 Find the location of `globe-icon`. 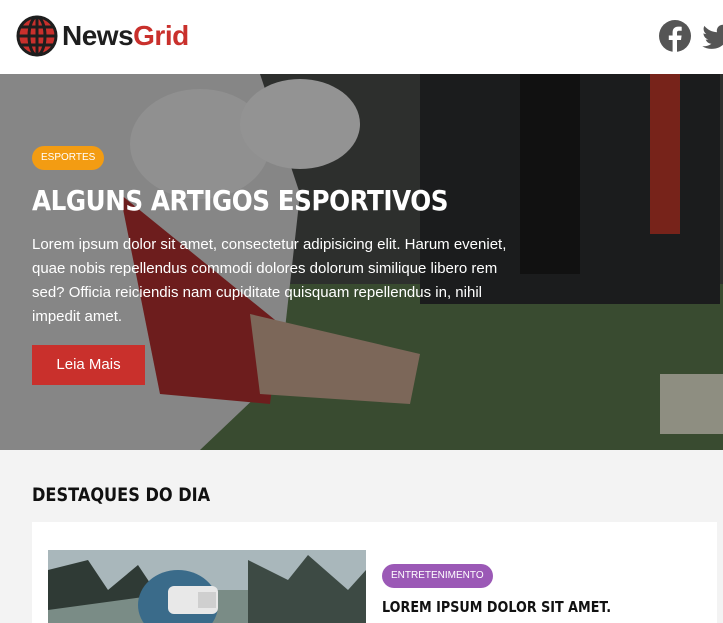

globe-icon is located at coordinates (37, 36).